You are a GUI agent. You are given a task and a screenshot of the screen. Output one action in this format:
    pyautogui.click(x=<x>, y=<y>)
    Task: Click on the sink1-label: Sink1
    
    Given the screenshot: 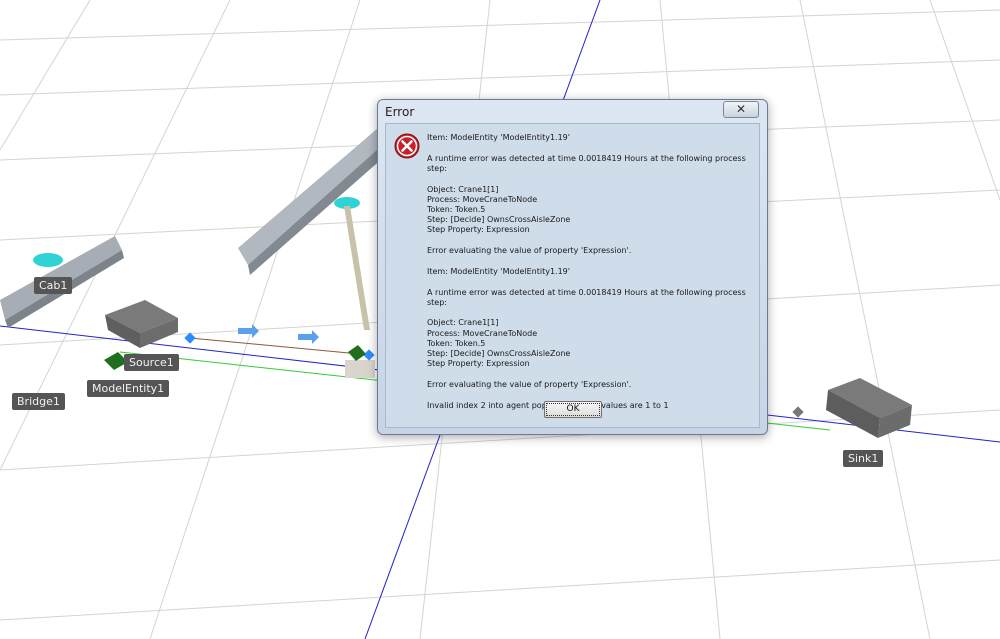 What is the action you would take?
    pyautogui.click(x=863, y=458)
    